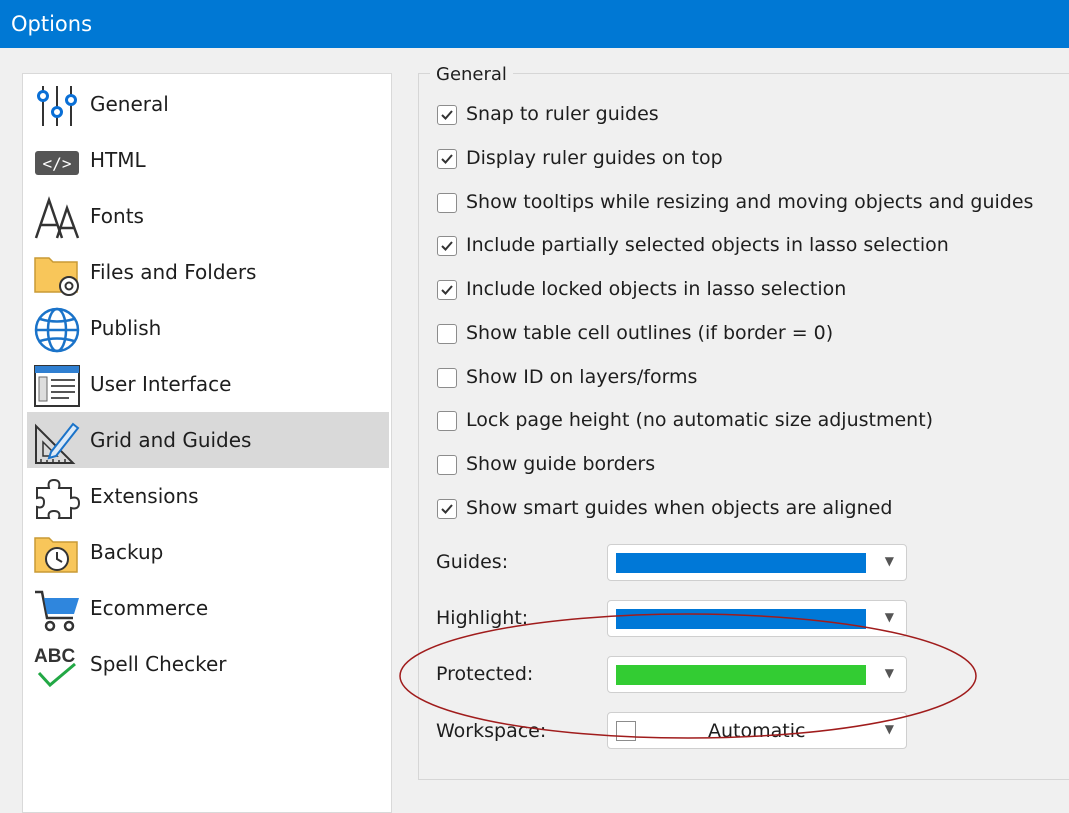  I want to click on protected-color-swatch, so click(741, 675).